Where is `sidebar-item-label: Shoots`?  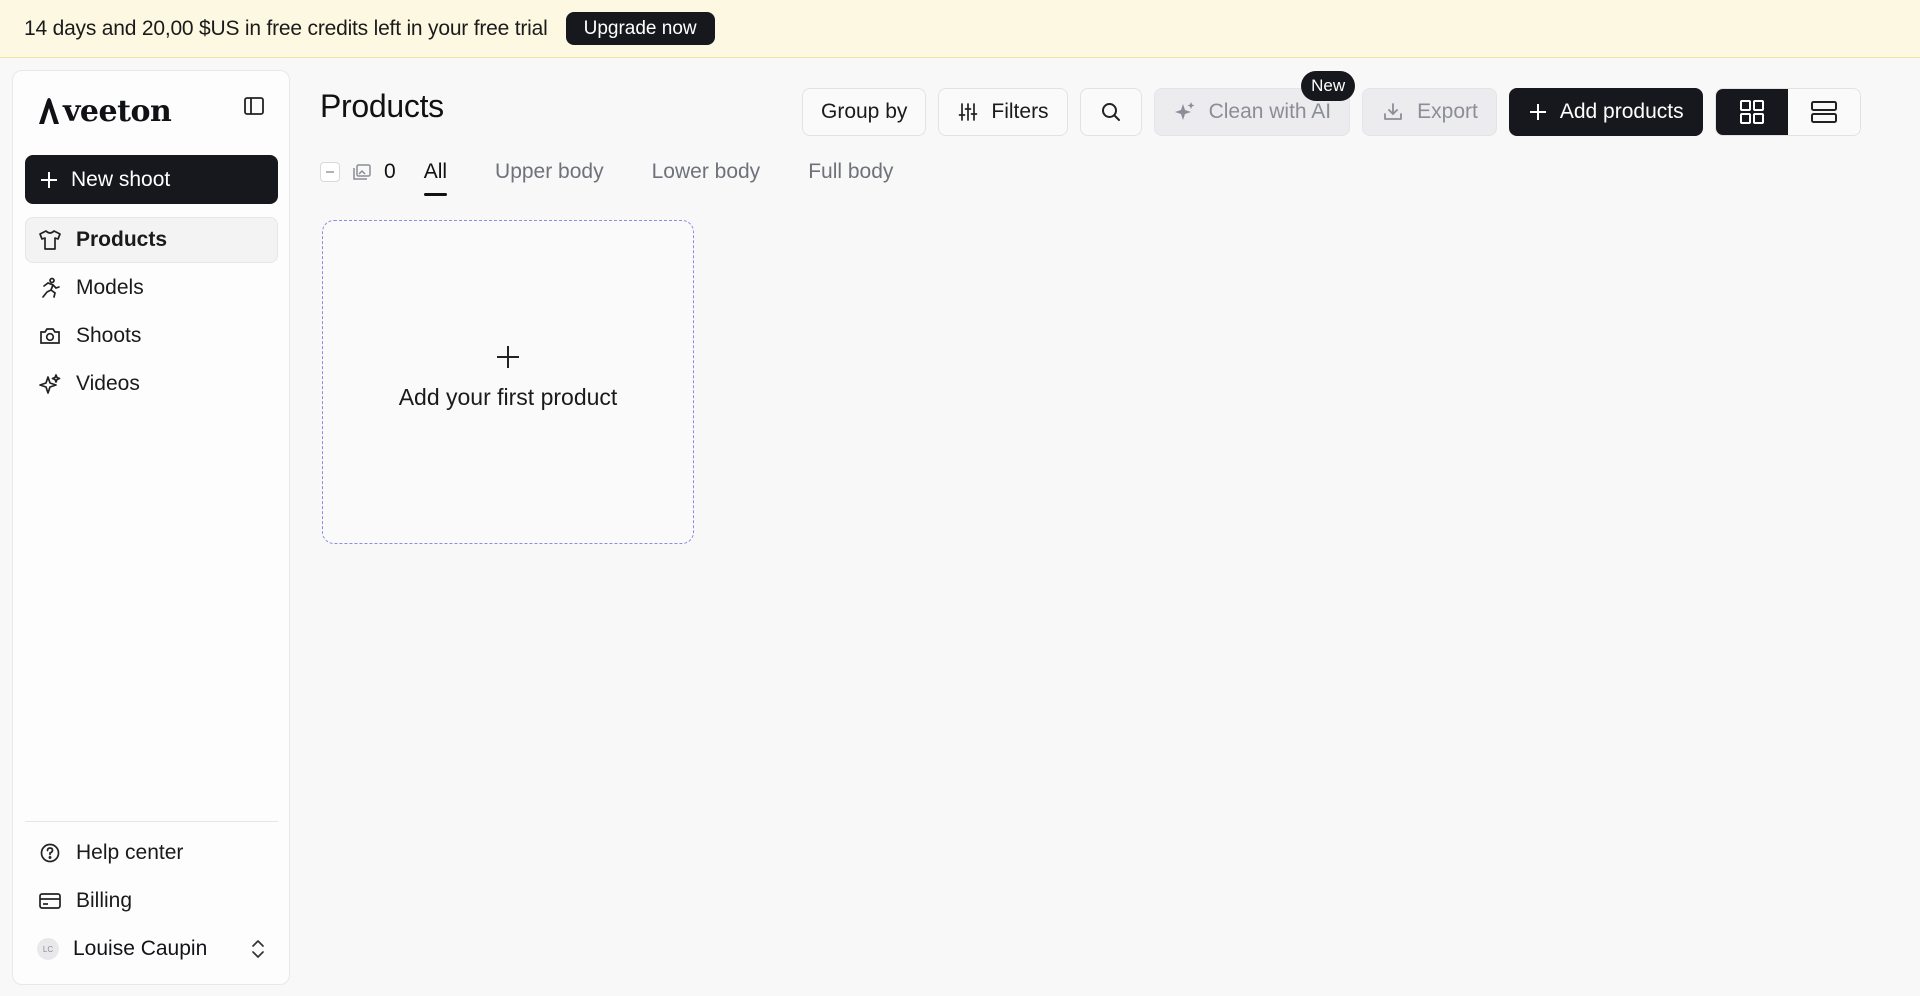
sidebar-item-label: Shoots is located at coordinates (109, 335).